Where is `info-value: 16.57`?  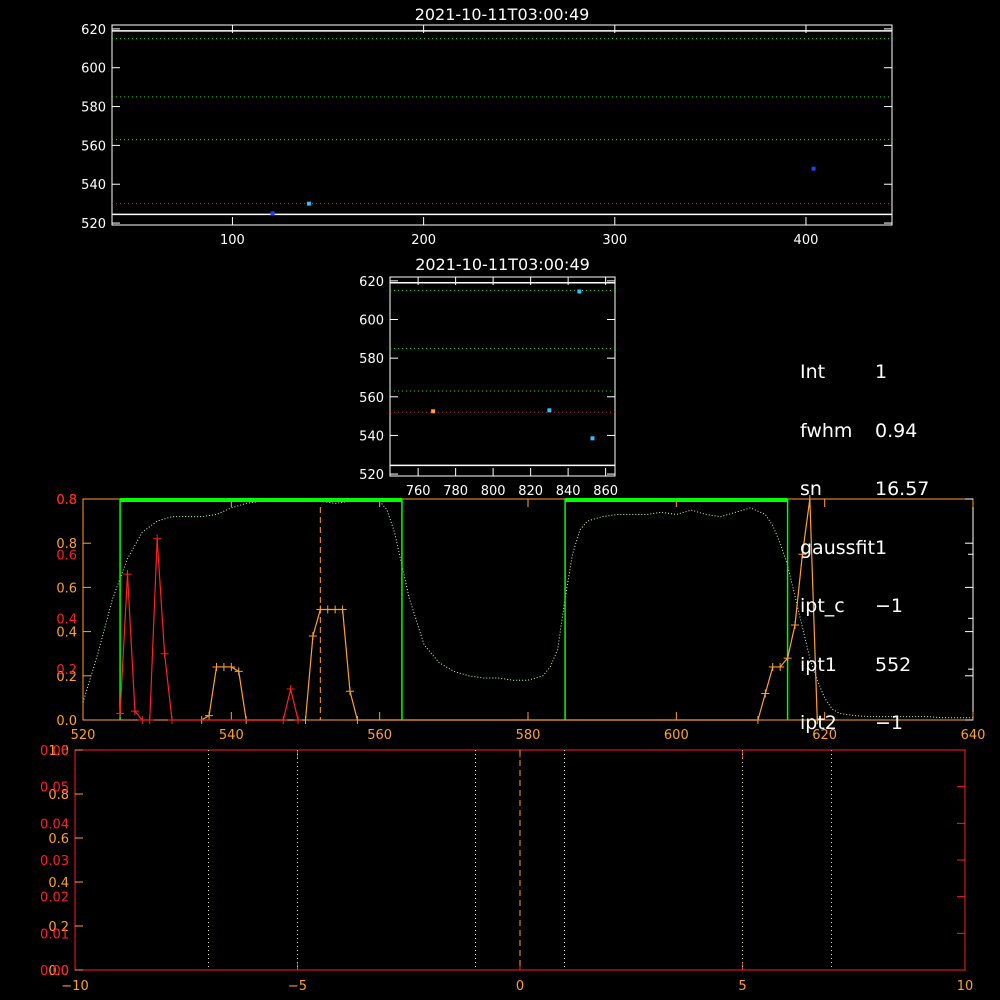
info-value: 16.57 is located at coordinates (902, 489).